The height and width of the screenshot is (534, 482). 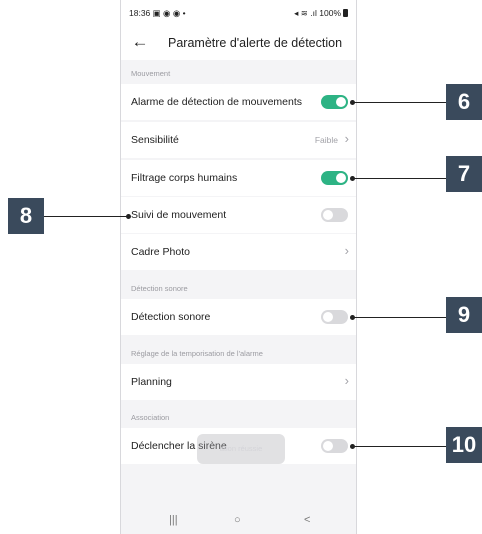 I want to click on row-human-filter: Filtrage corps humains, so click(x=238, y=178).